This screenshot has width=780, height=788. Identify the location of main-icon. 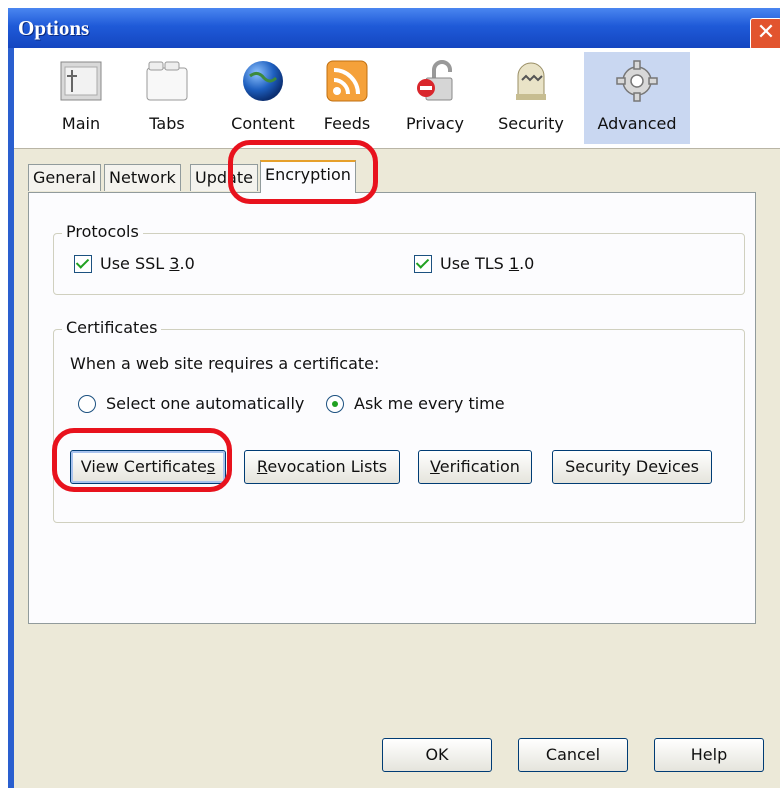
(81, 81).